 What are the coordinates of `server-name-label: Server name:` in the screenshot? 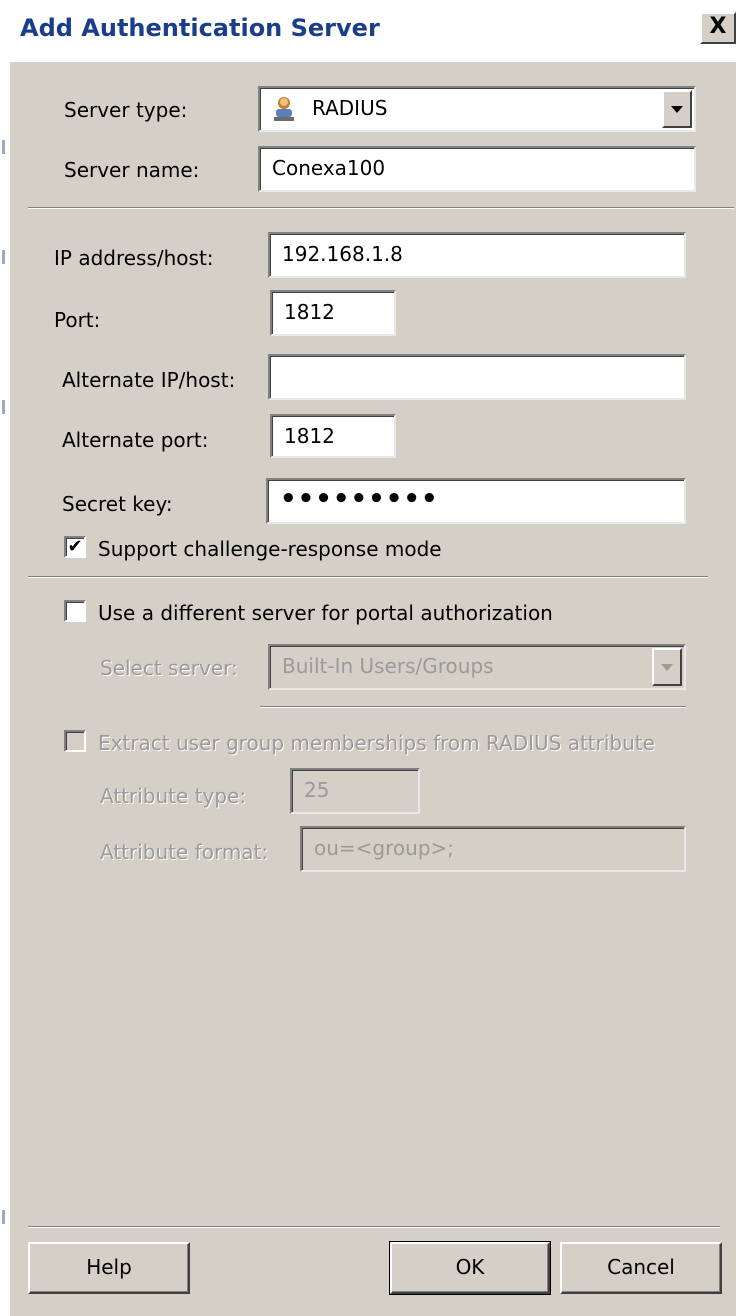 It's located at (132, 170).